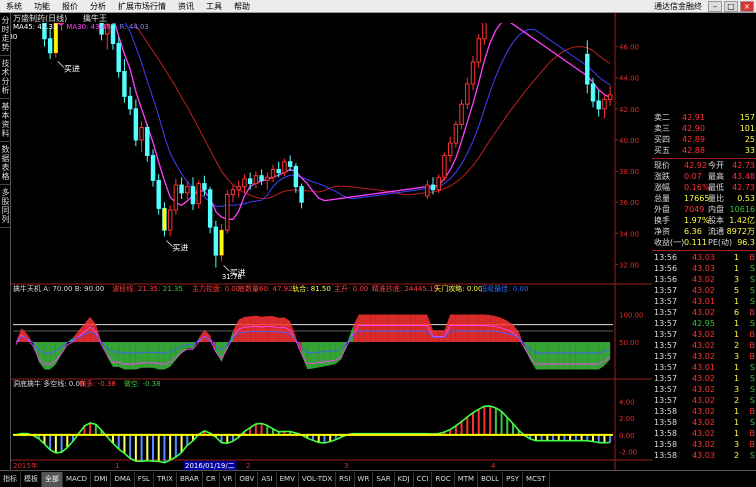 This screenshot has width=756, height=487. I want to click on indicator-tab: CR, so click(211, 479).